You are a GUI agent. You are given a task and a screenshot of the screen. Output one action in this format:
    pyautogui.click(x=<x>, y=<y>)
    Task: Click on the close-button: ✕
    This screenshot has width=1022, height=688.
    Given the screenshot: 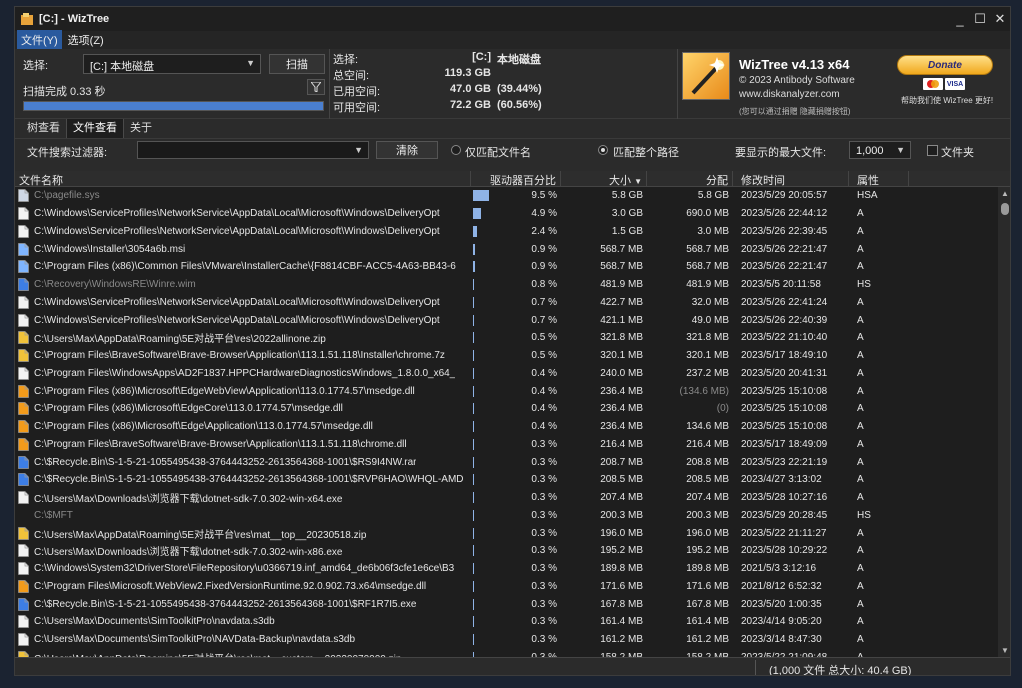 What is the action you would take?
    pyautogui.click(x=1000, y=19)
    